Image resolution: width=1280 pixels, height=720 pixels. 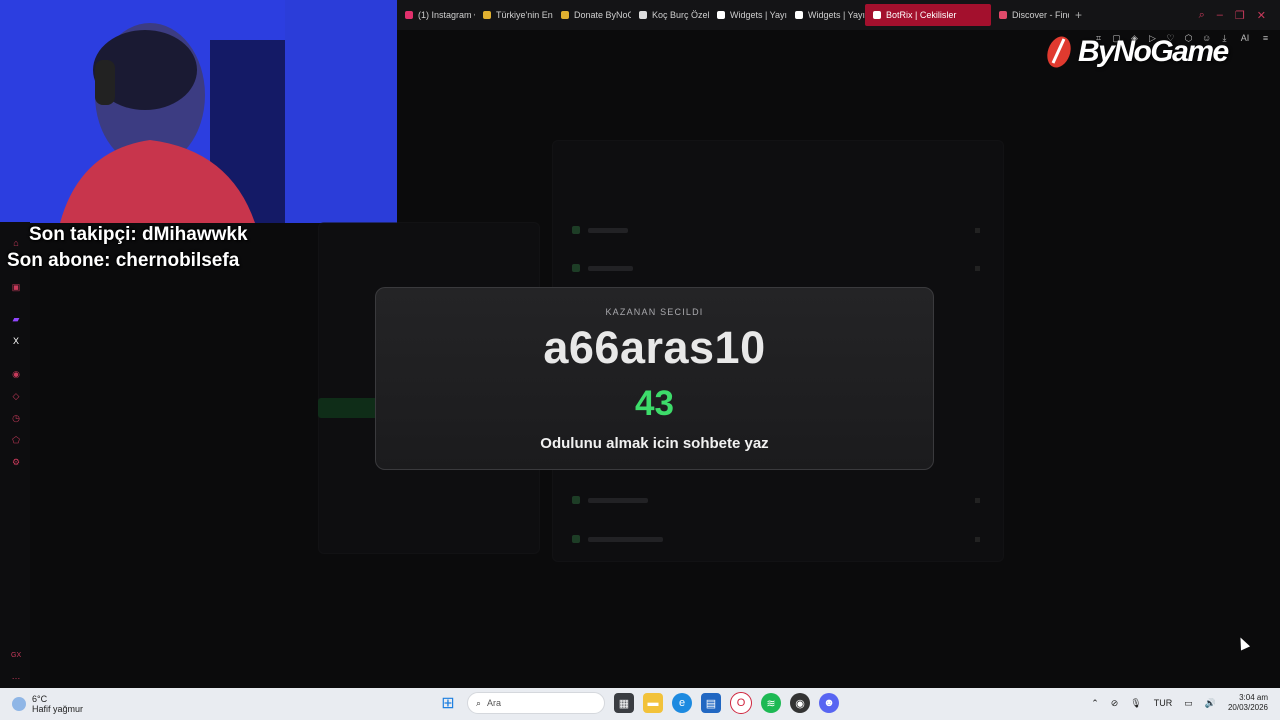 I want to click on edge-icon: e, so click(x=682, y=703).